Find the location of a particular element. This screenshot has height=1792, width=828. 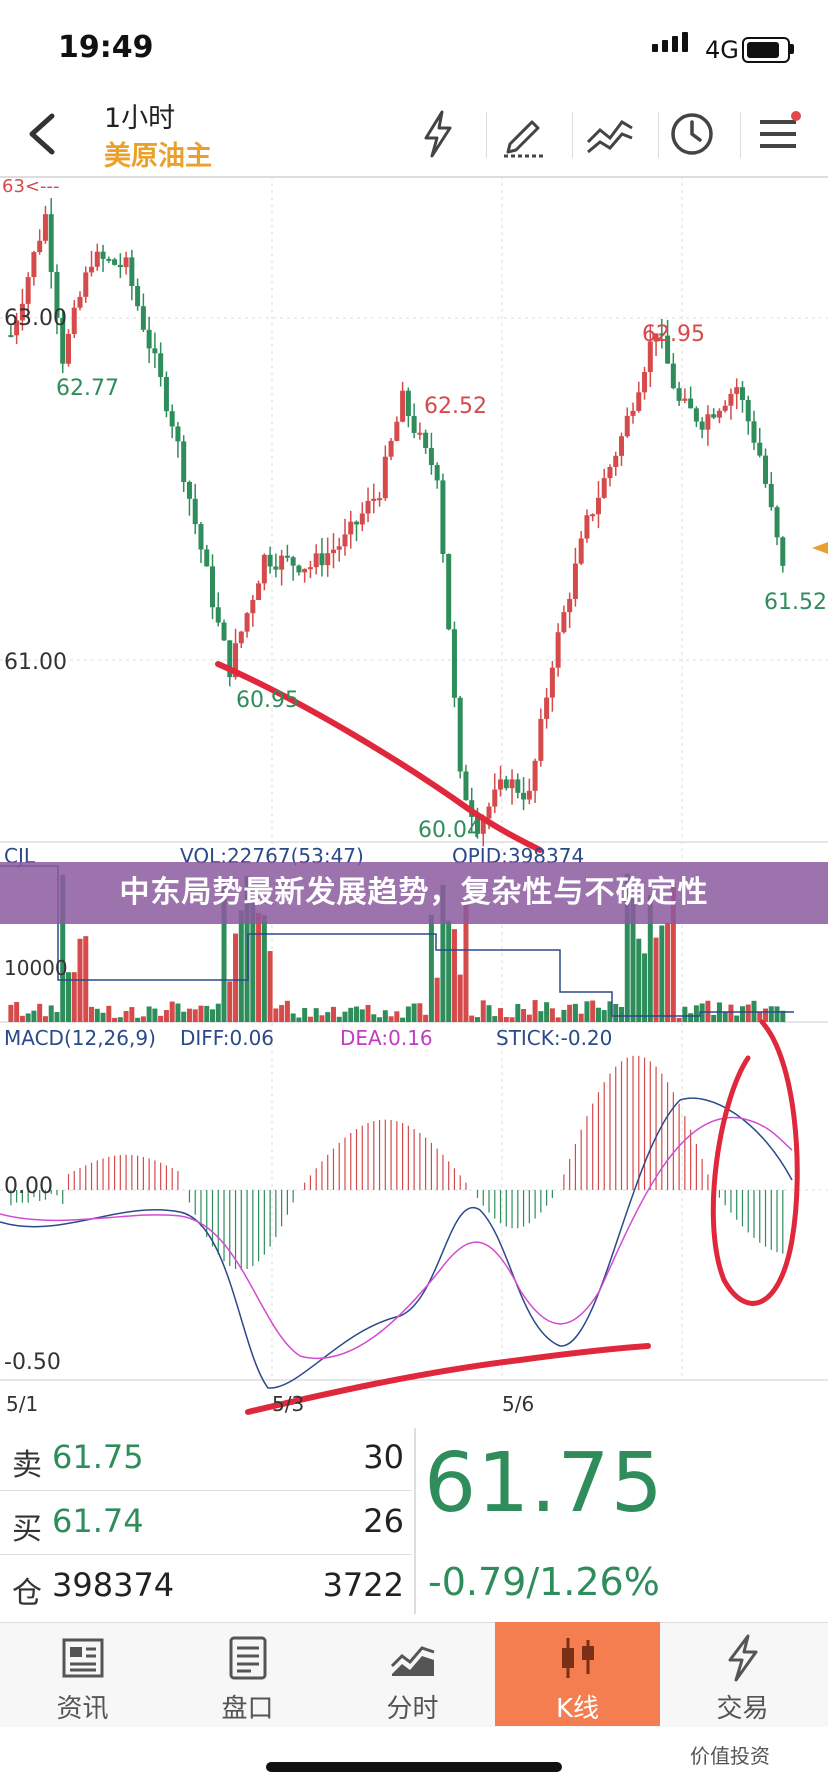

indicator-icon is located at coordinates (610, 134).